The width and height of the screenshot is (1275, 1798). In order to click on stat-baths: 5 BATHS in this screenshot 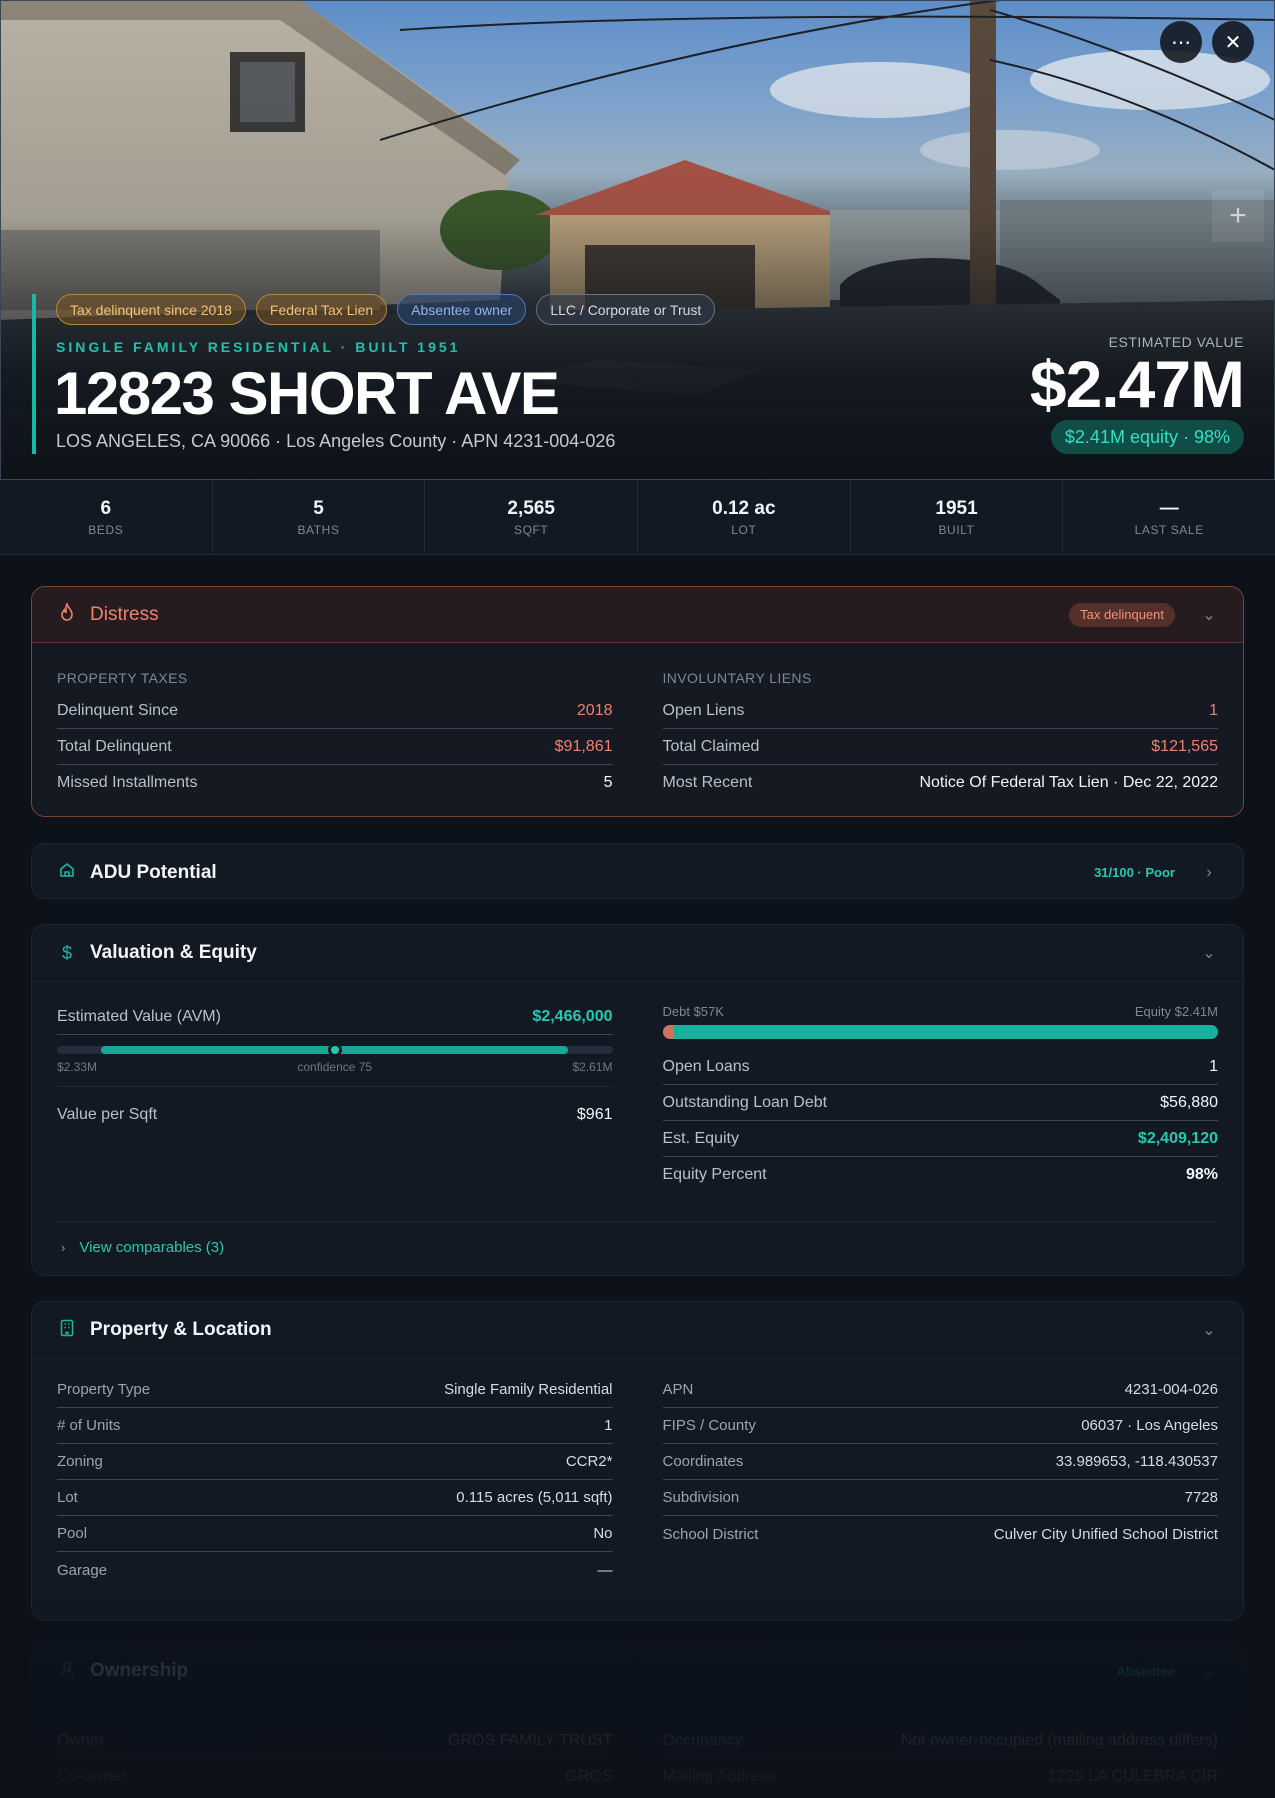, I will do `click(319, 517)`.